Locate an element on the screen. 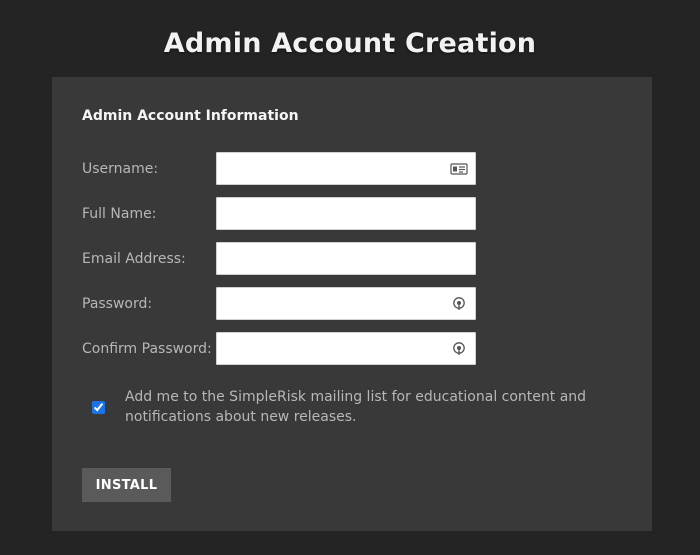 This screenshot has height=555, width=700. section-heading: Admin Account Information is located at coordinates (190, 116).